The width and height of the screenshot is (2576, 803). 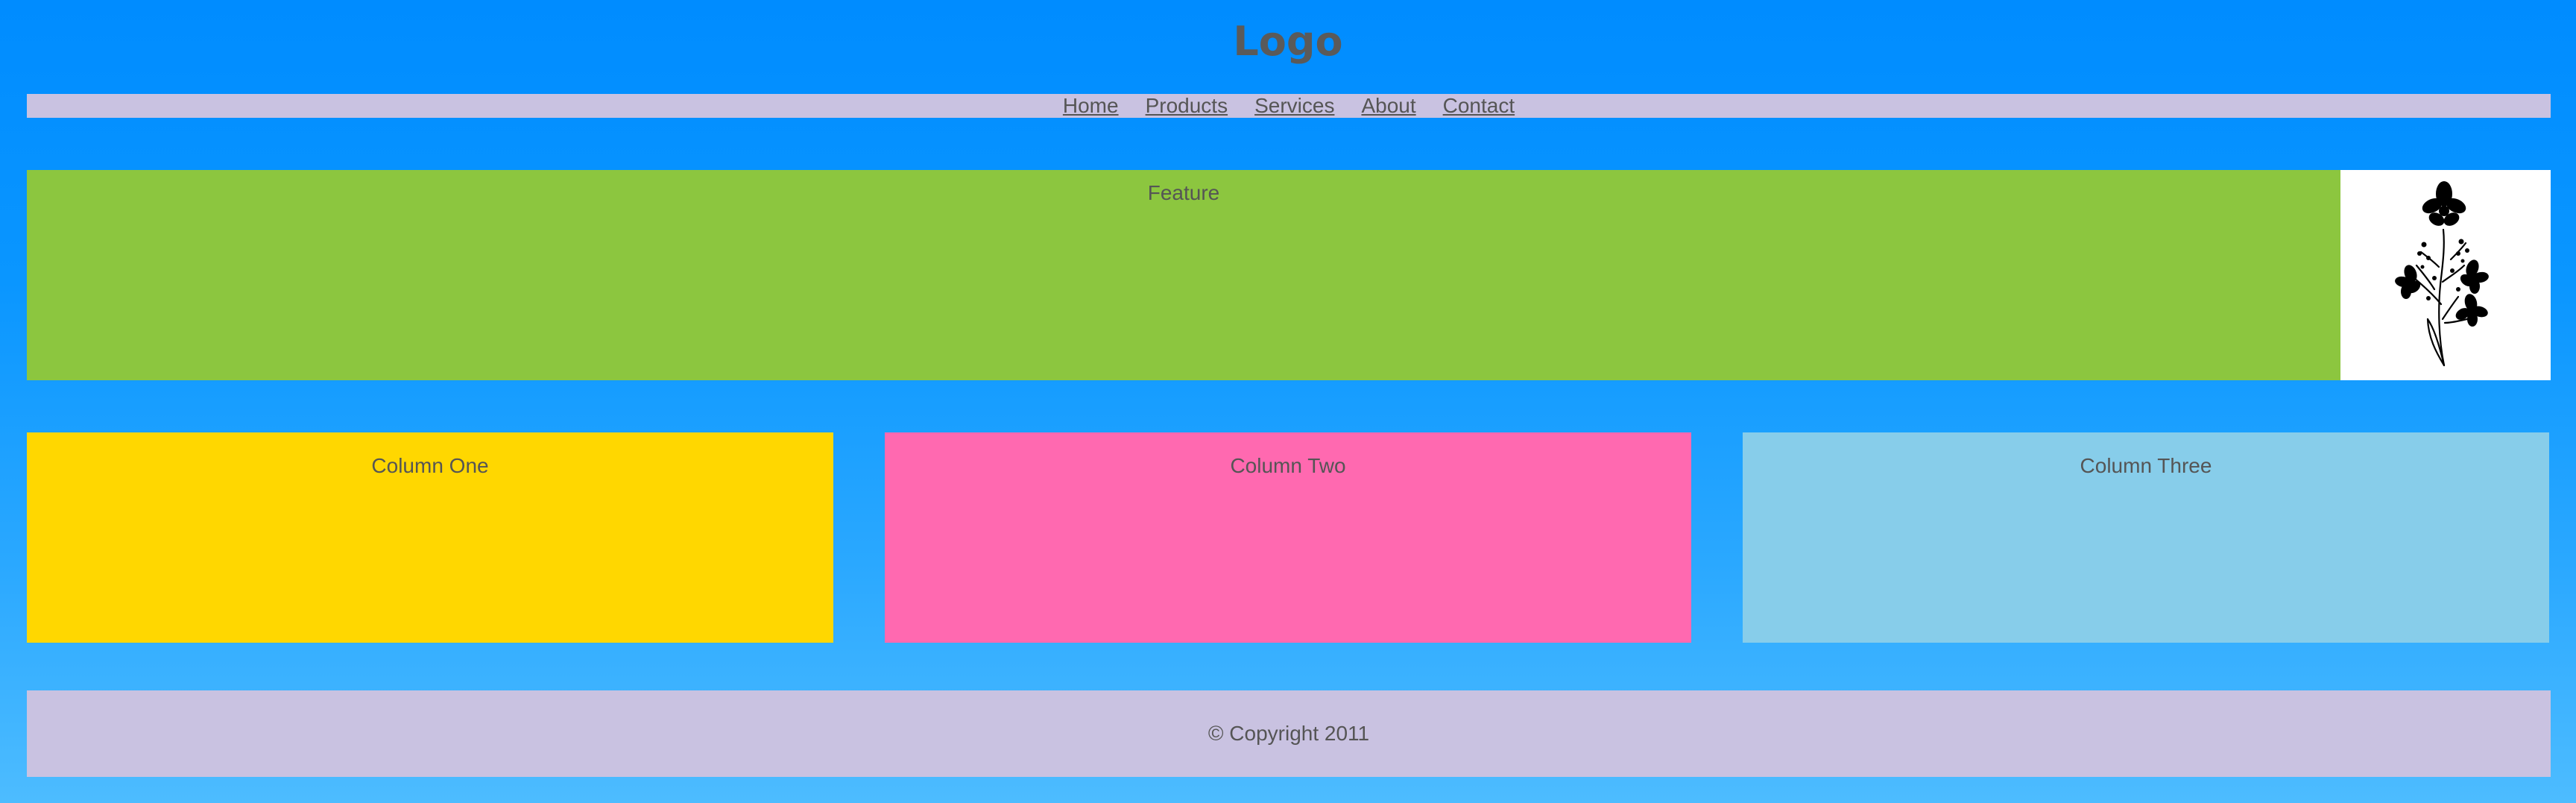 I want to click on nav-link-home: Home, so click(x=1091, y=106).